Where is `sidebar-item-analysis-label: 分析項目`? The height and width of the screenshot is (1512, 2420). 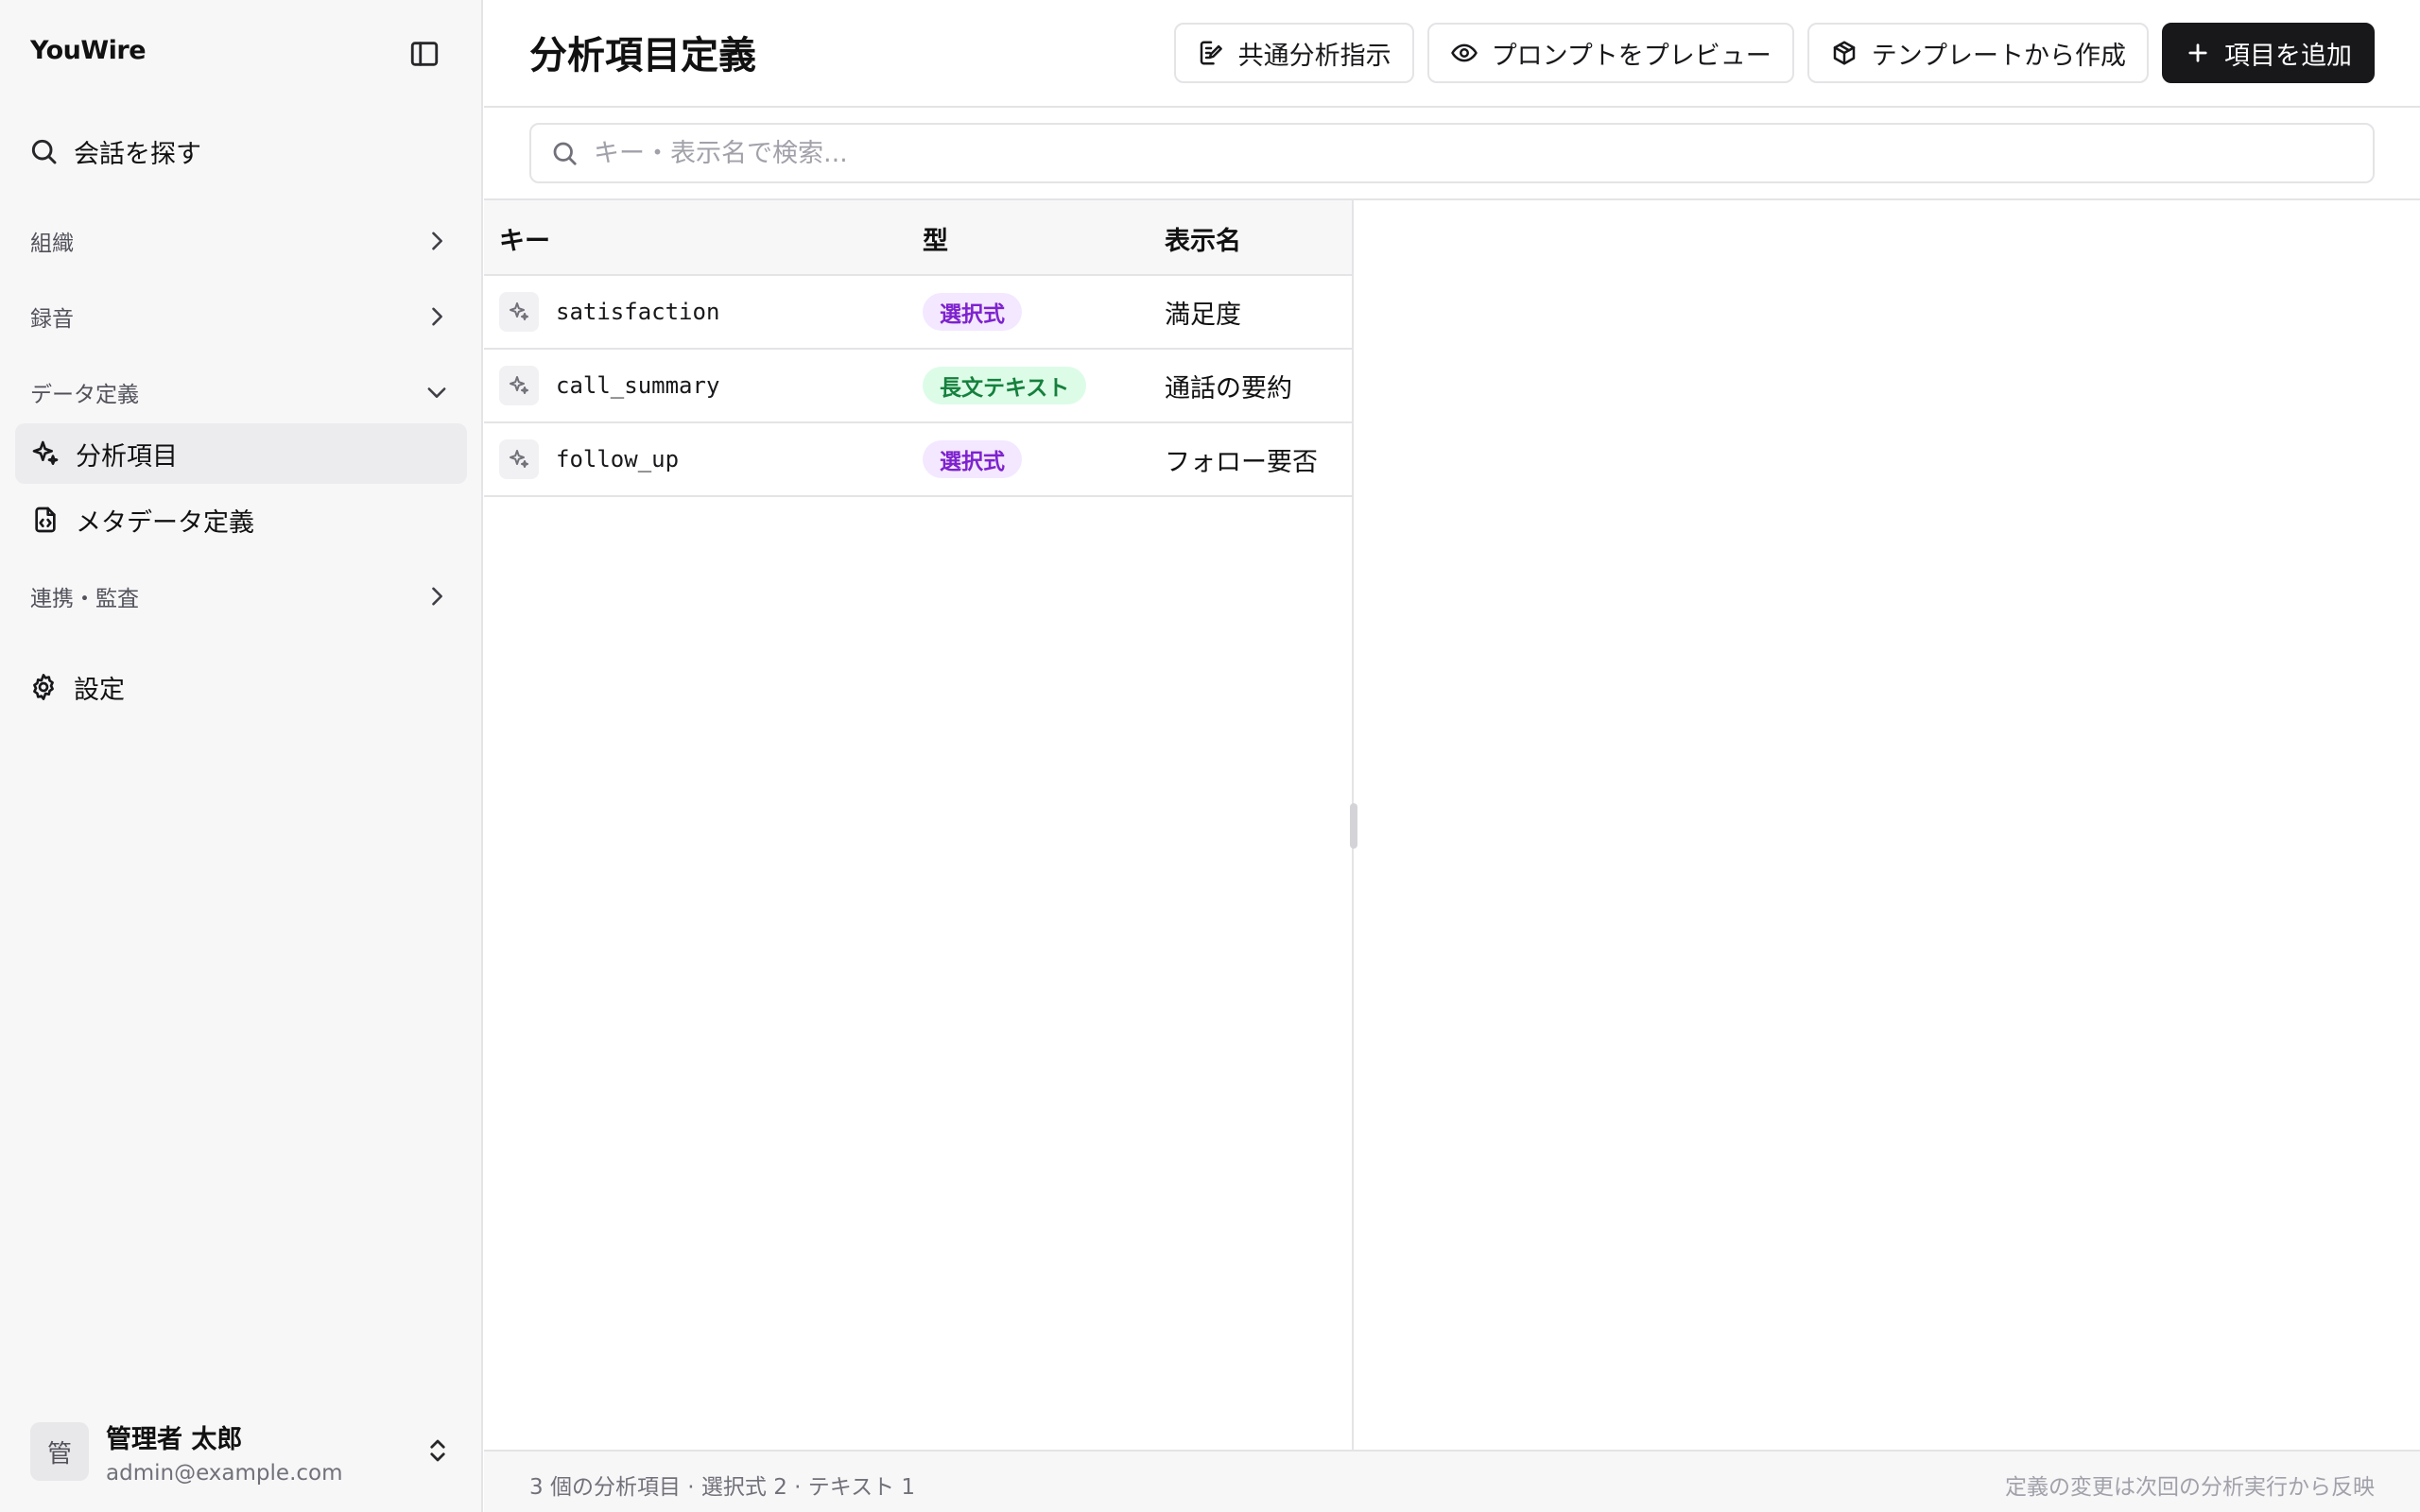
sidebar-item-analysis-label: 分析項目 is located at coordinates (127, 456).